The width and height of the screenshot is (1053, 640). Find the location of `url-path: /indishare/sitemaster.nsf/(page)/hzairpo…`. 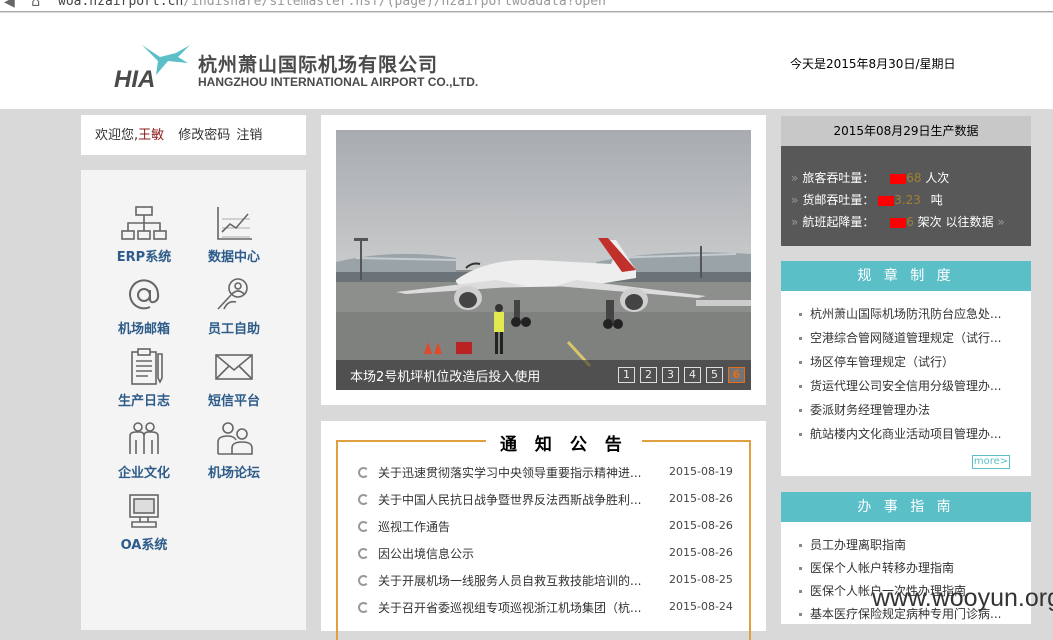

url-path: /indishare/sitemaster.nsf/(page)/hzairpo… is located at coordinates (394, 4).